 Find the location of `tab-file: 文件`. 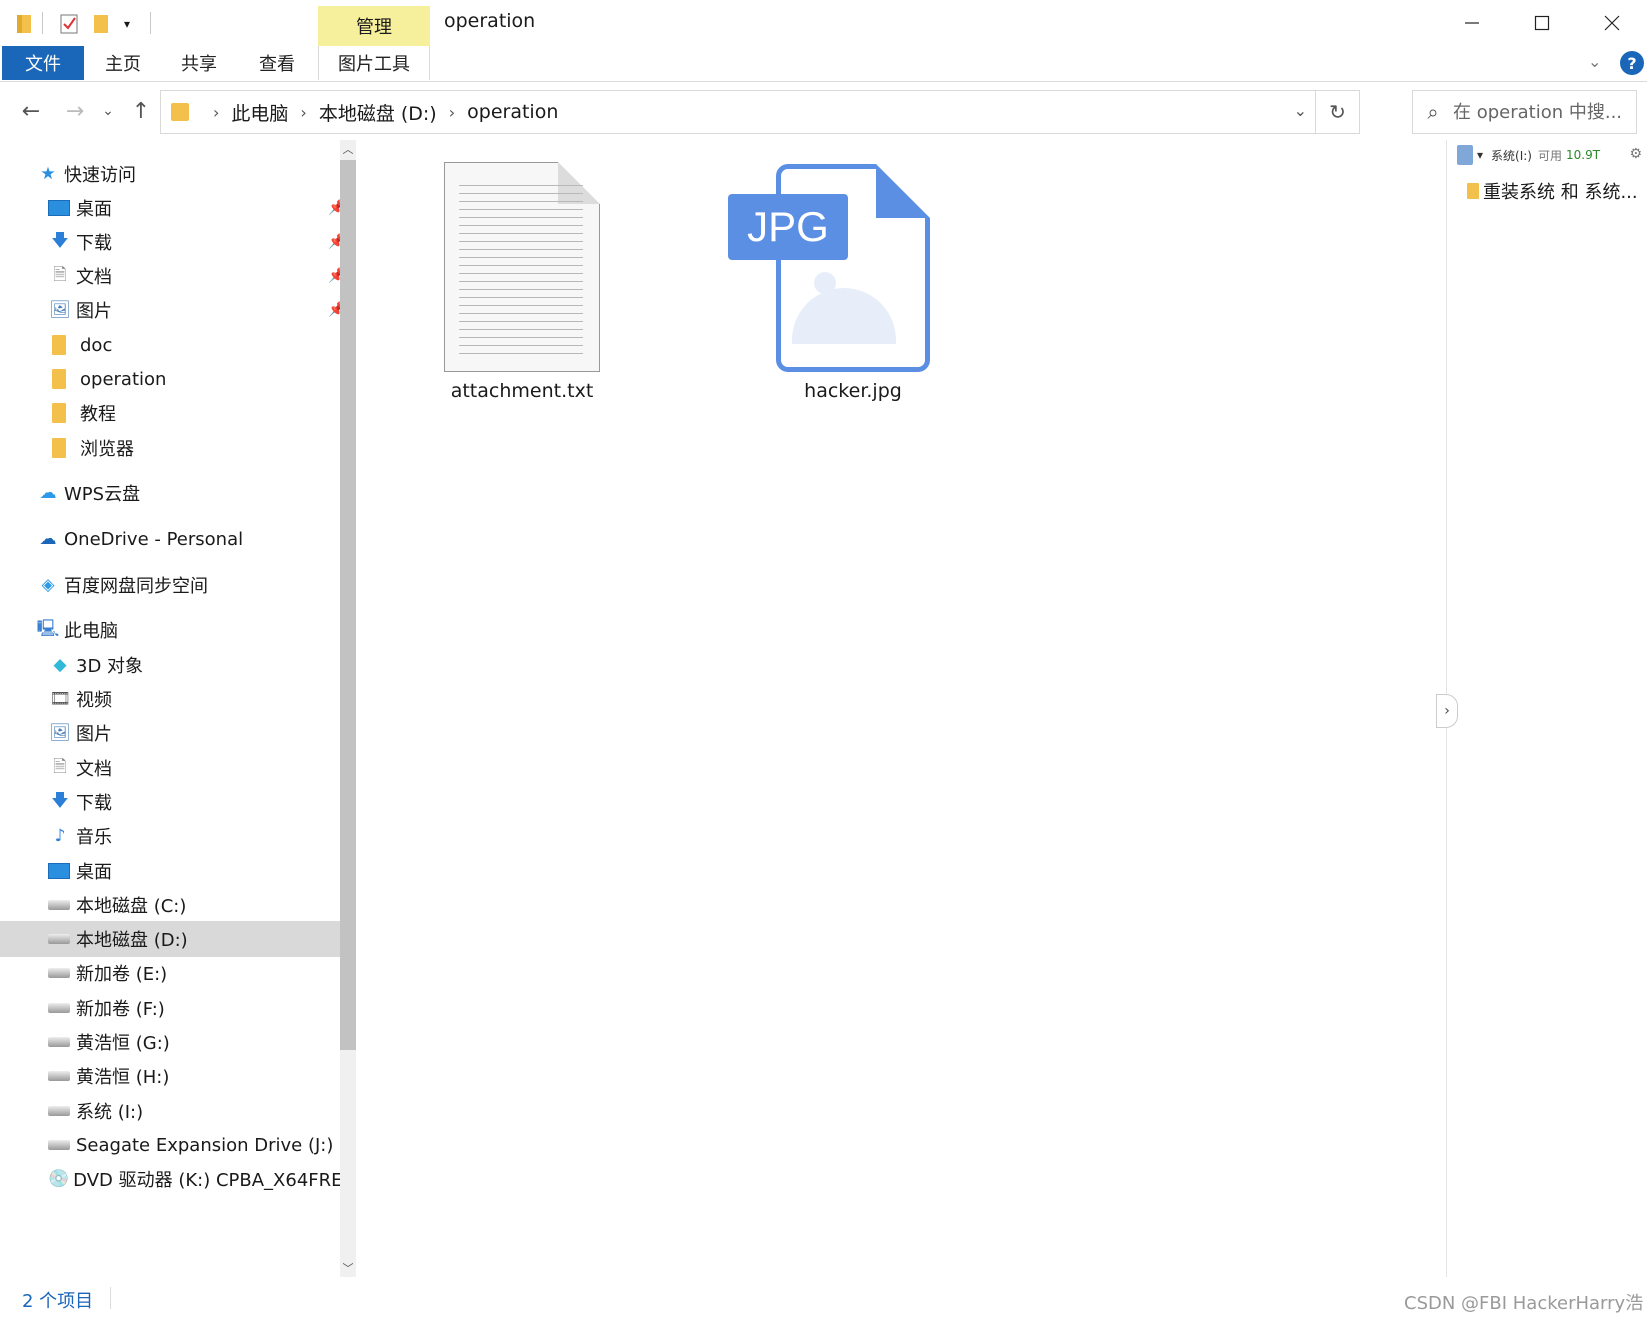

tab-file: 文件 is located at coordinates (43, 63).